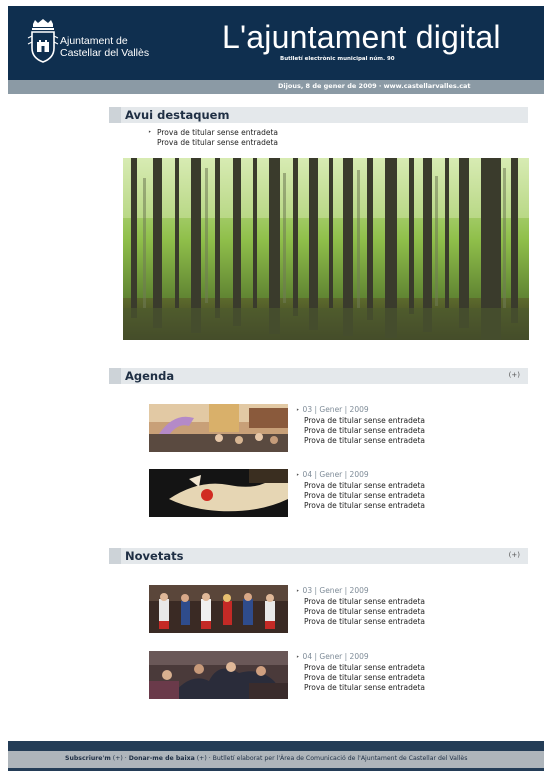  What do you see at coordinates (43, 41) in the screenshot?
I see `municipal-crest-icon` at bounding box center [43, 41].